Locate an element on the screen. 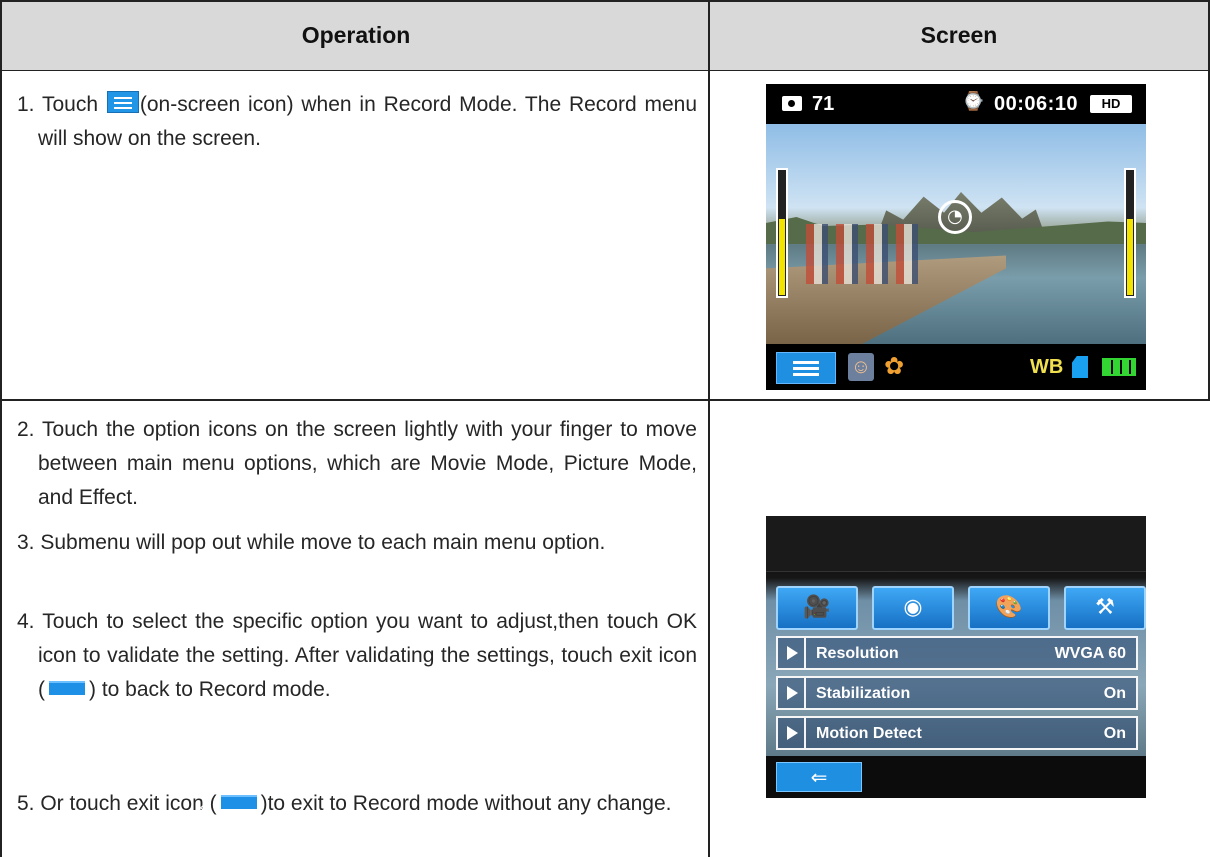  record-mode-screen: 71 ⌚ 00:06:10 HD ◔ ☺ ✿ WB is located at coordinates (956, 237).